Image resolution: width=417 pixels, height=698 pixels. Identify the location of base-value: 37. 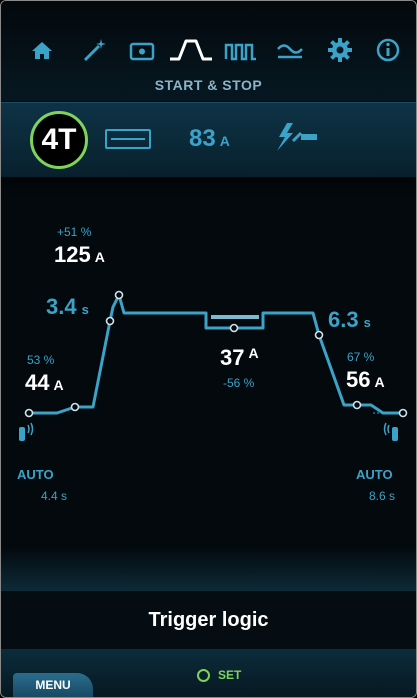
(232, 357).